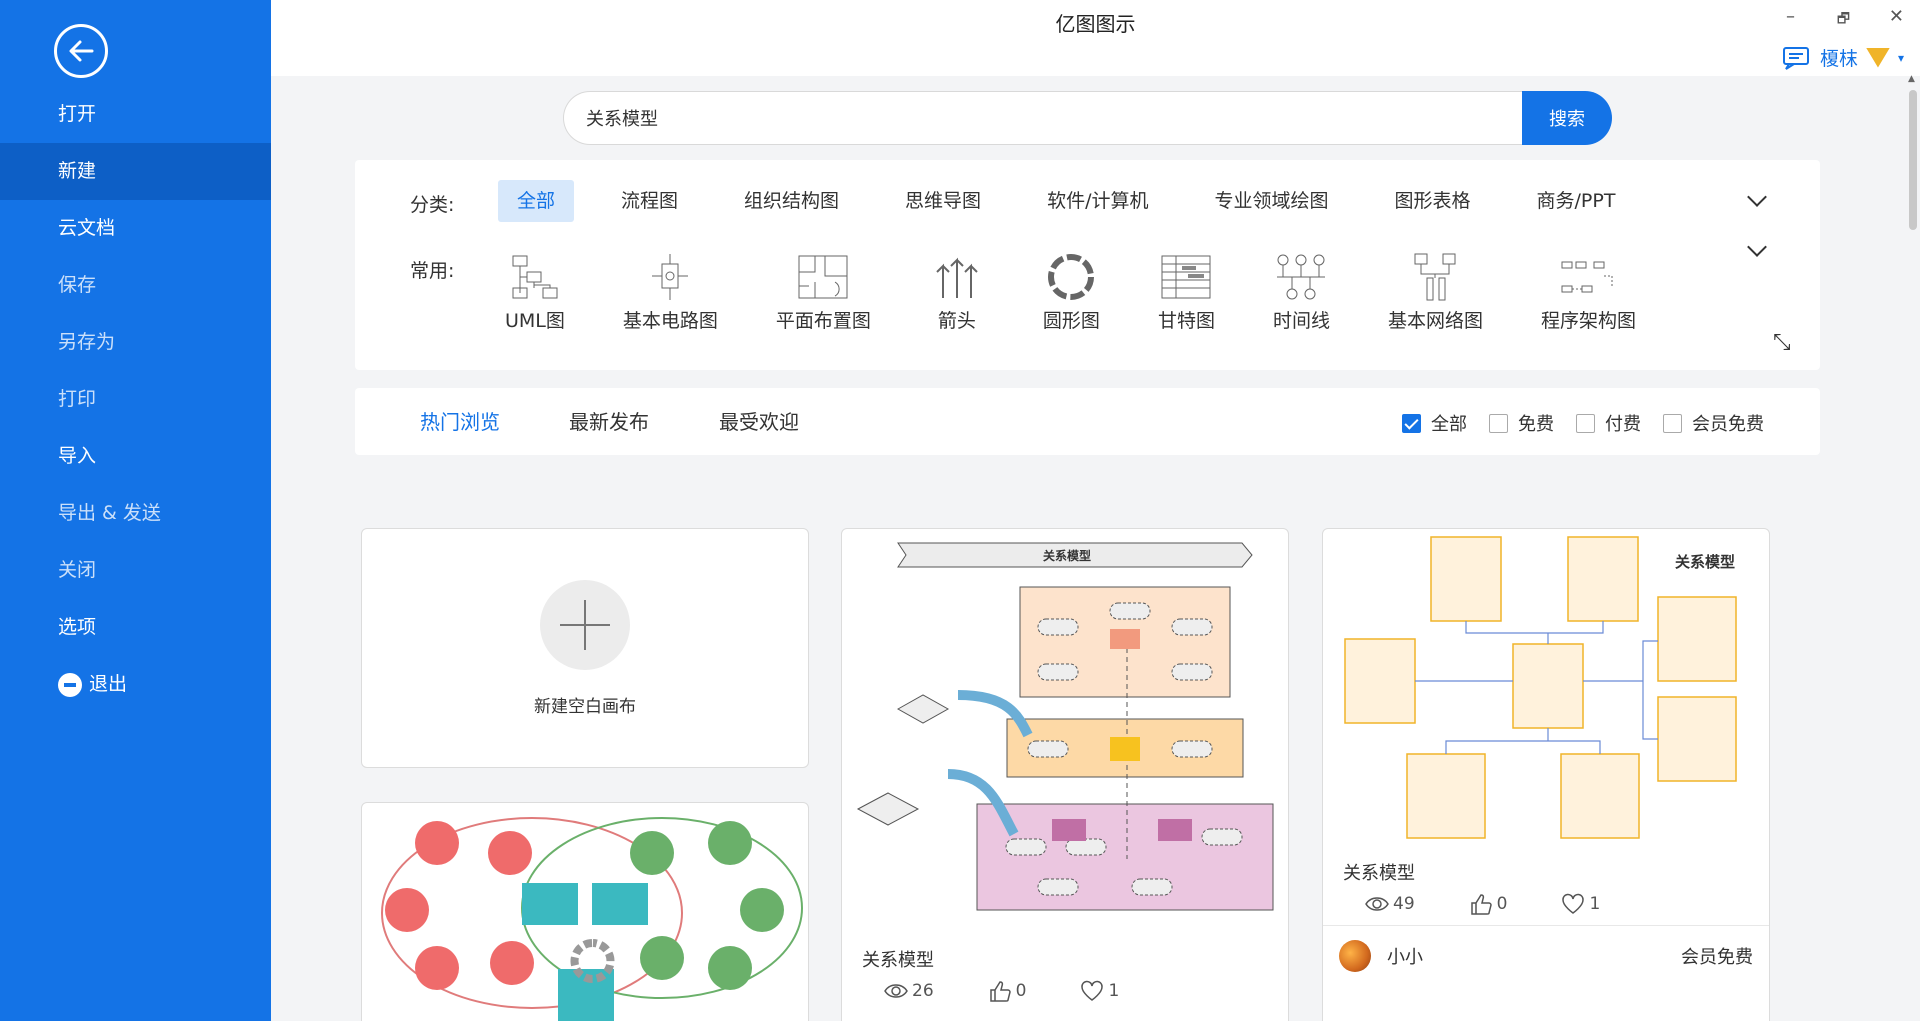 The height and width of the screenshot is (1021, 1920). I want to click on sidebar-item-exit: 退出, so click(135, 684).